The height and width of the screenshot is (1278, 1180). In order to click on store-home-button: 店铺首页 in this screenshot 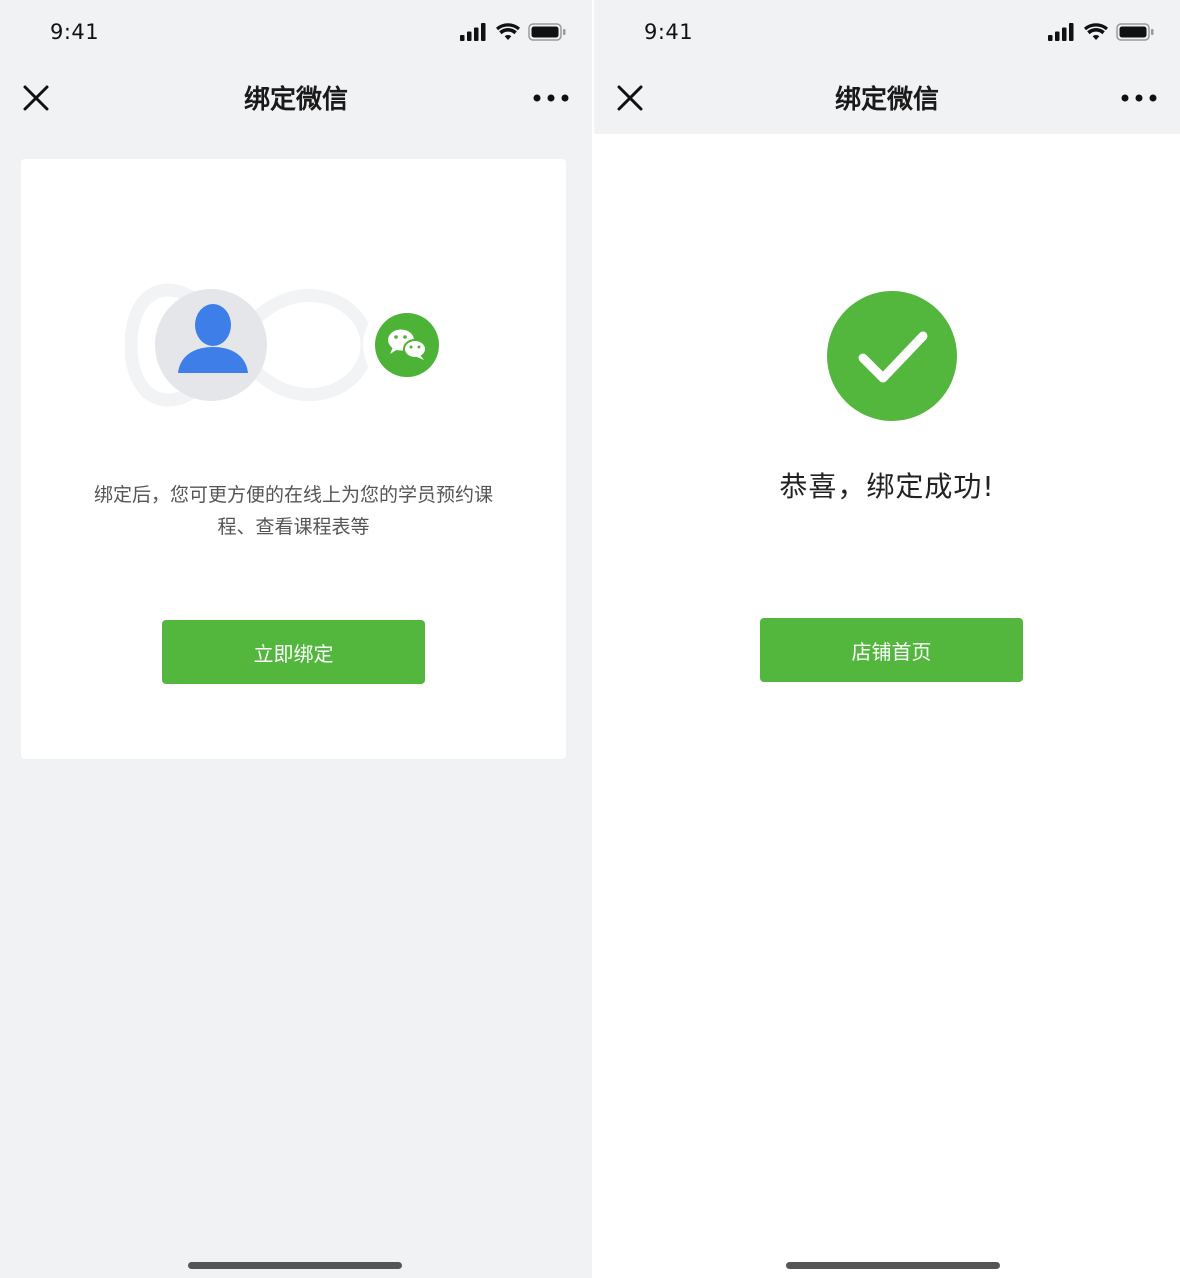, I will do `click(891, 650)`.